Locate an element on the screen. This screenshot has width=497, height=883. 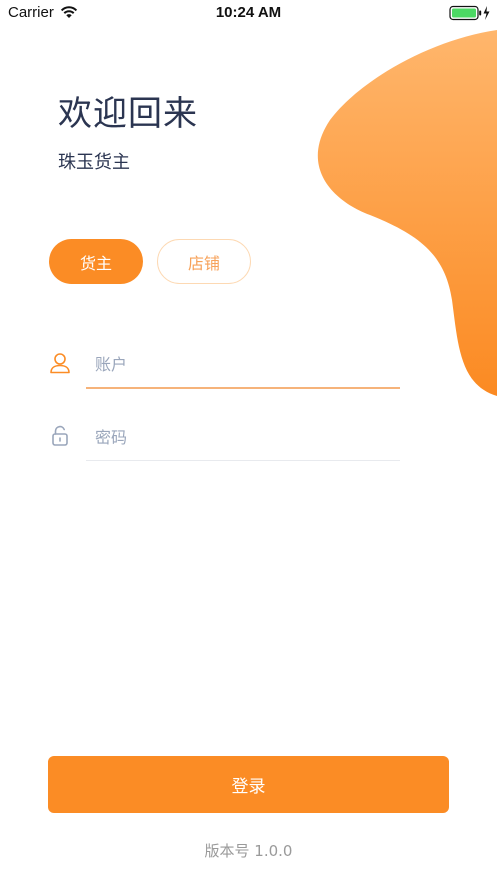
page-title: 欢迎回来 is located at coordinates (128, 114).